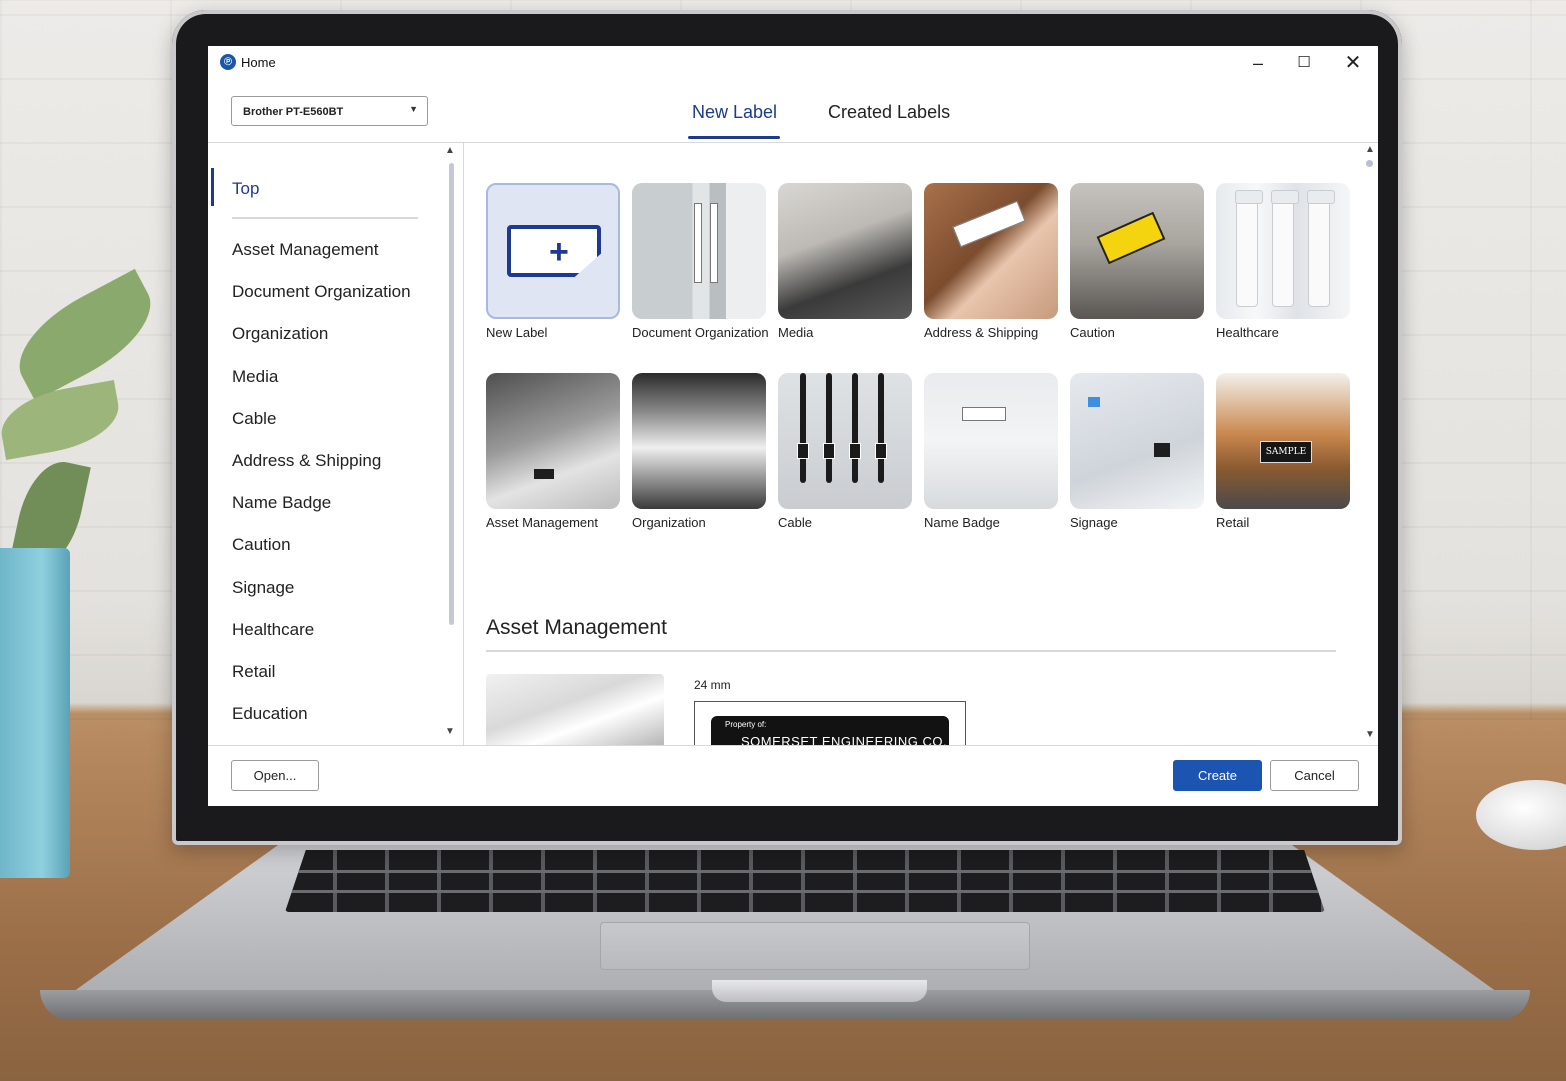 This screenshot has height=1081, width=1566. Describe the element at coordinates (830, 730) in the screenshot. I see `label-tape: Property of: SOMERSET ENGINEERING CO.` at that location.